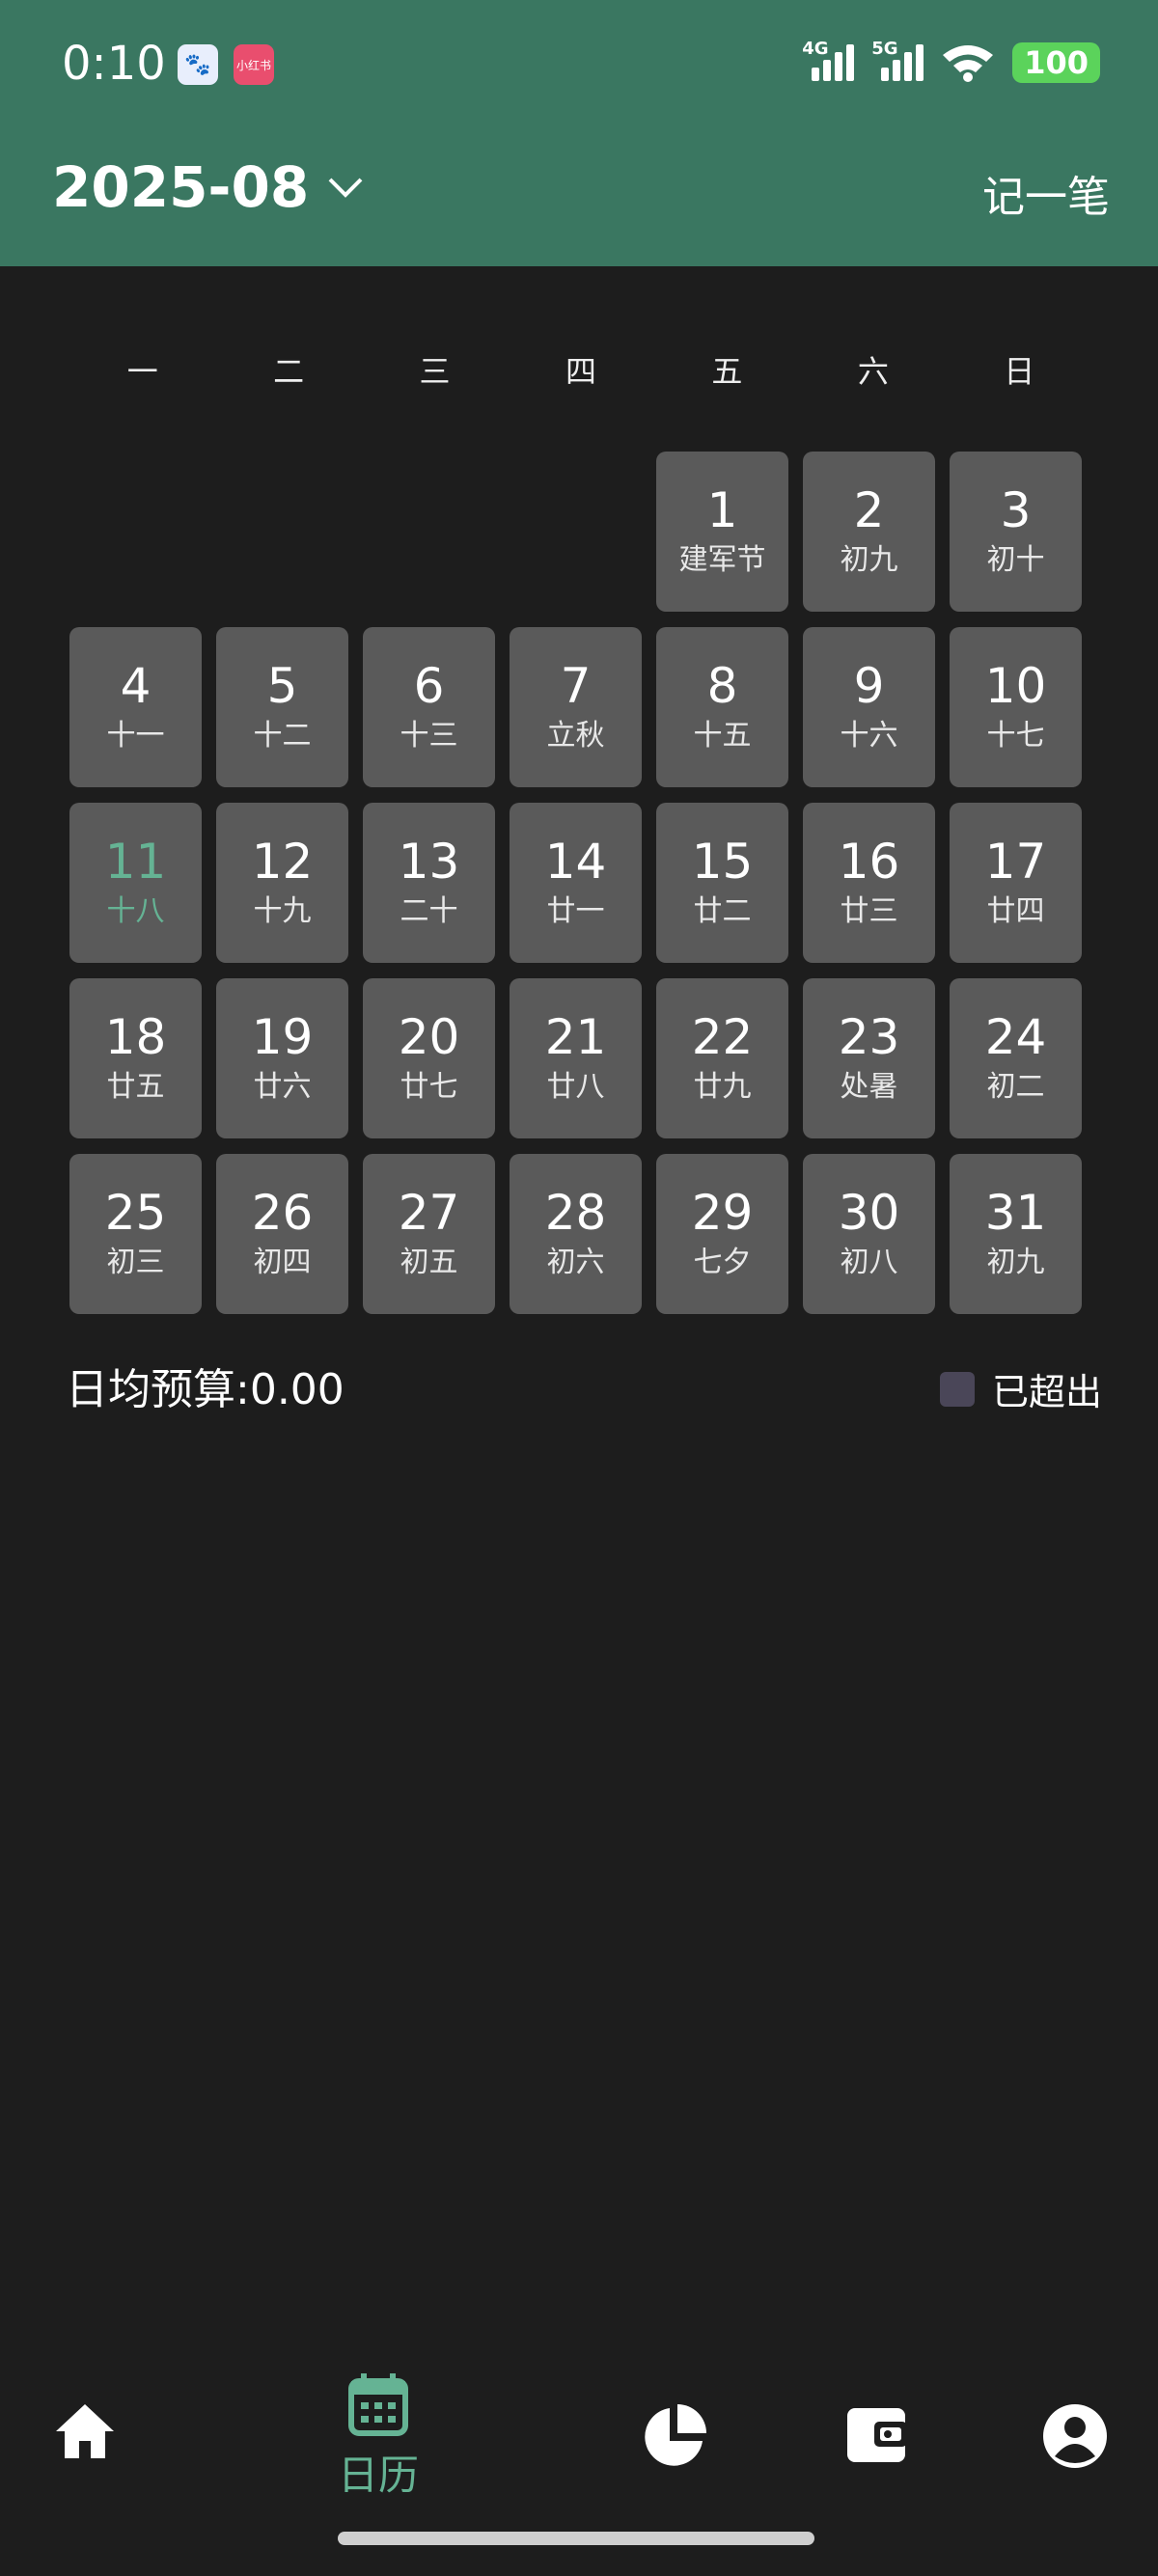  I want to click on weekday-label: 五, so click(727, 372).